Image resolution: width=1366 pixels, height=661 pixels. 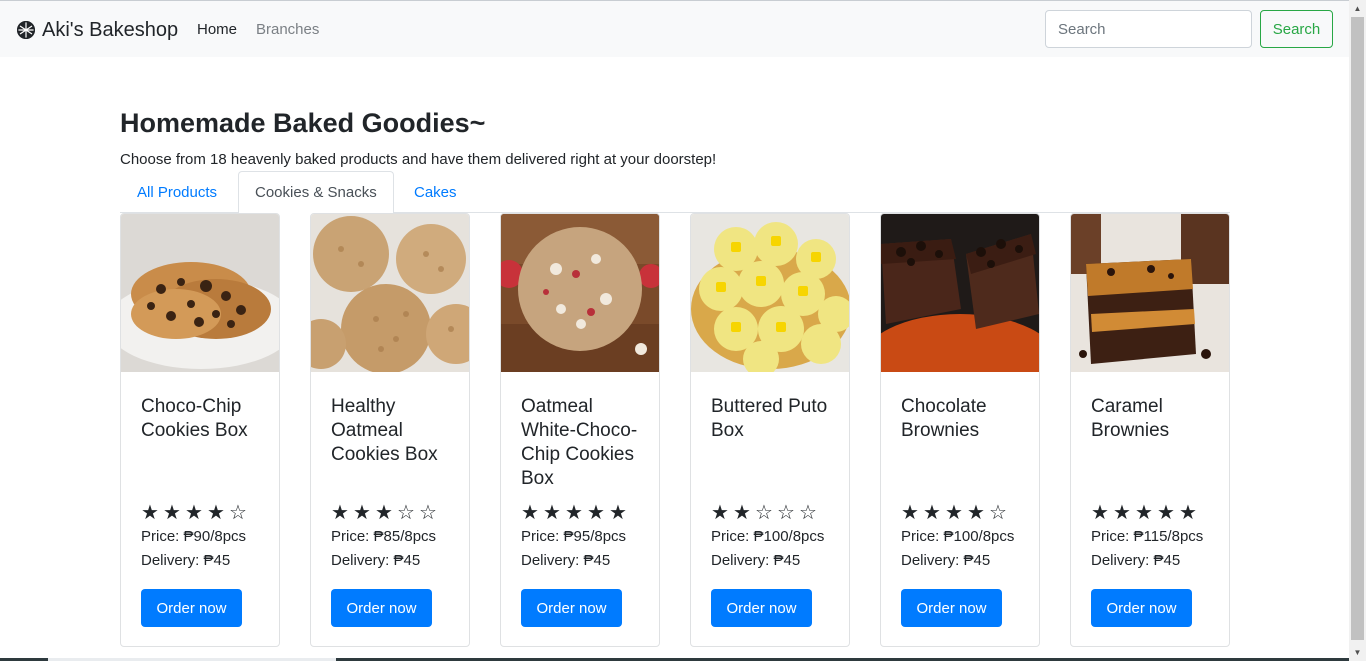 I want to click on product-name: Choco-Chip Cookies Box, so click(x=194, y=418).